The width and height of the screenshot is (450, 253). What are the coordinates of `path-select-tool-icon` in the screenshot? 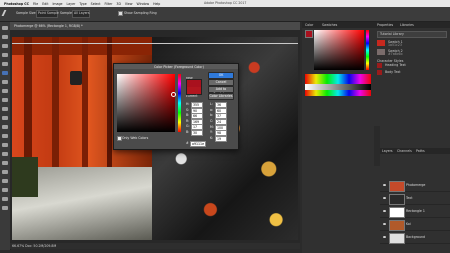 It's located at (5, 172).